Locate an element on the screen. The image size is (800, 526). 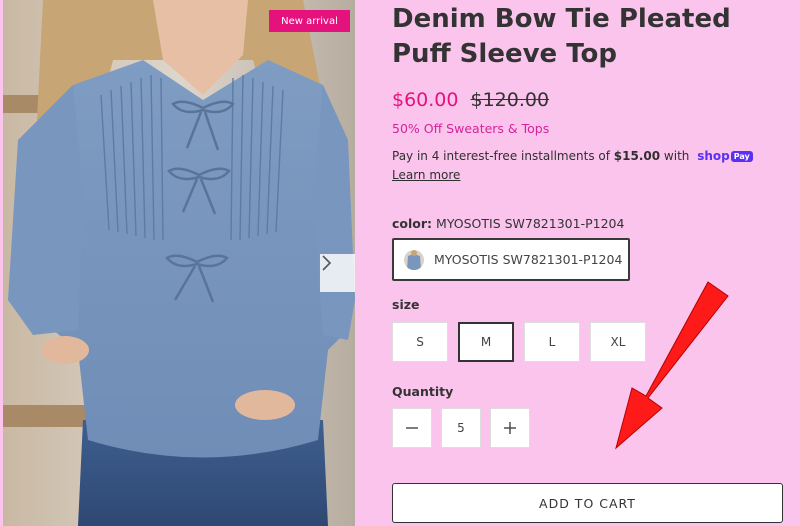
quantity-input: 5 is located at coordinates (461, 428).